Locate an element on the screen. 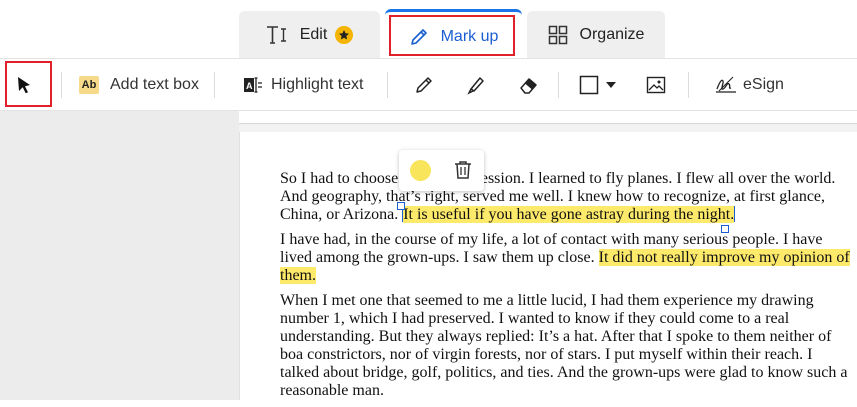 The width and height of the screenshot is (857, 407). markup-tab-highlight-box is located at coordinates (452, 35).